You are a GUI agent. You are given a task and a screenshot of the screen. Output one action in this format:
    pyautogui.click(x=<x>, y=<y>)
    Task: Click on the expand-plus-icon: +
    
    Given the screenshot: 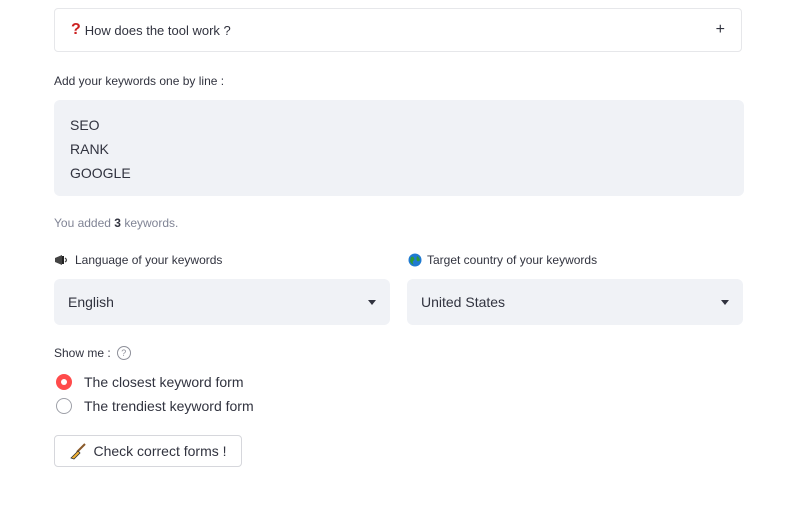 What is the action you would take?
    pyautogui.click(x=720, y=30)
    